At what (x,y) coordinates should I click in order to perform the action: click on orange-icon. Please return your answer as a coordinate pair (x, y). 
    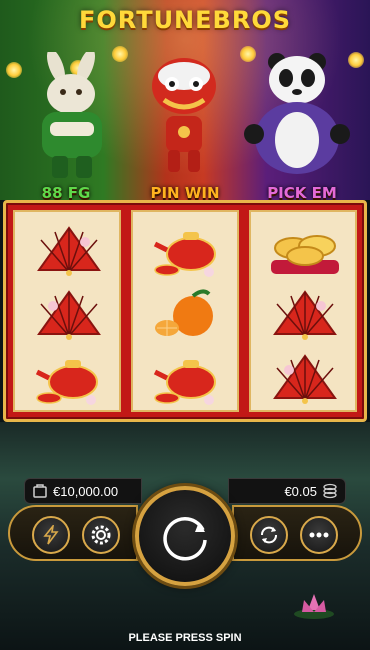
    Looking at the image, I should click on (184, 312).